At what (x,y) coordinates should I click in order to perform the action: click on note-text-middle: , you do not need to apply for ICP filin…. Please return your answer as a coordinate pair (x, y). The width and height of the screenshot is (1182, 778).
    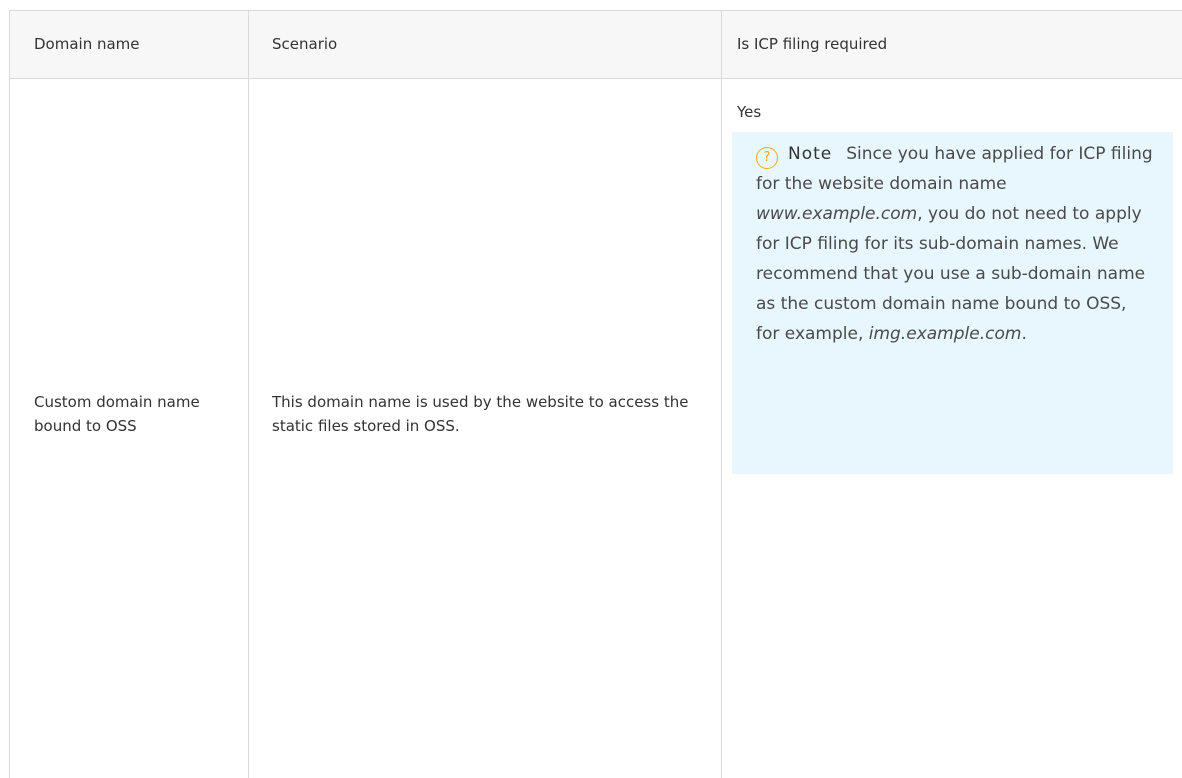
    Looking at the image, I should click on (951, 274).